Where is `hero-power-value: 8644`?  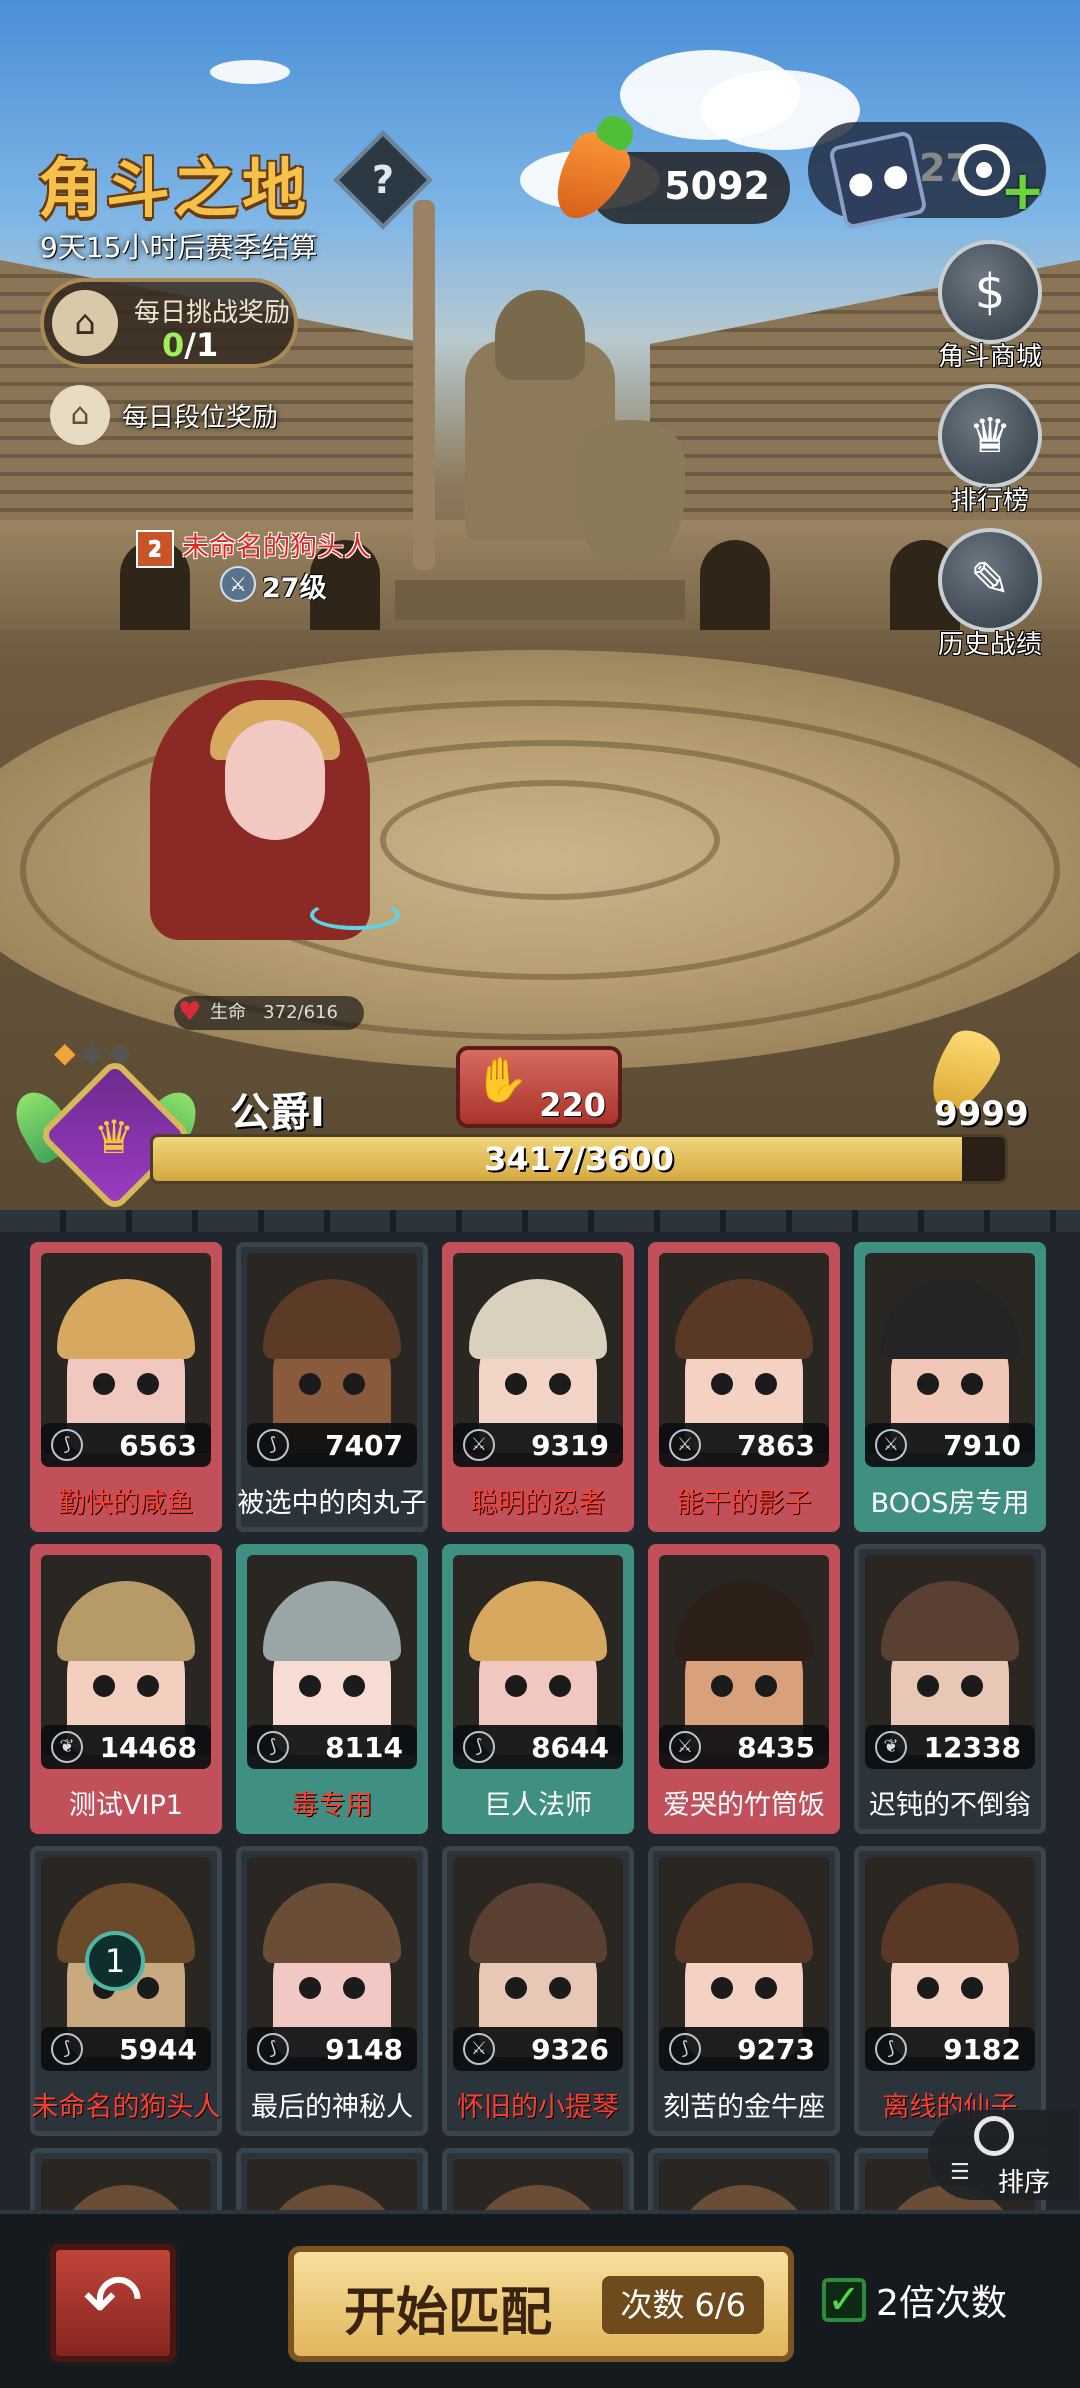 hero-power-value: 8644 is located at coordinates (570, 1747).